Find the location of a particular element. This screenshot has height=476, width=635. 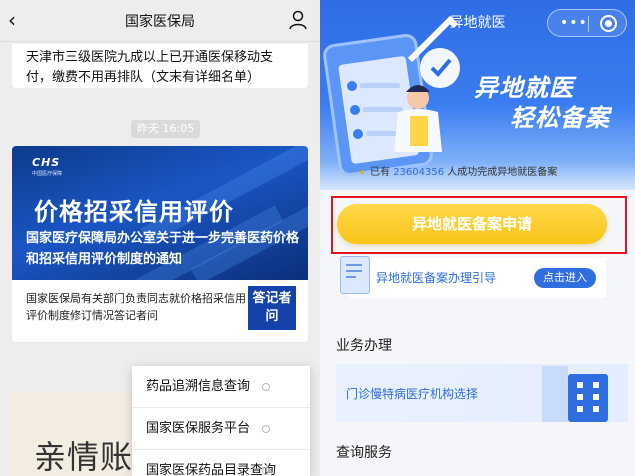

chs-logo: CHS is located at coordinates (46, 162).